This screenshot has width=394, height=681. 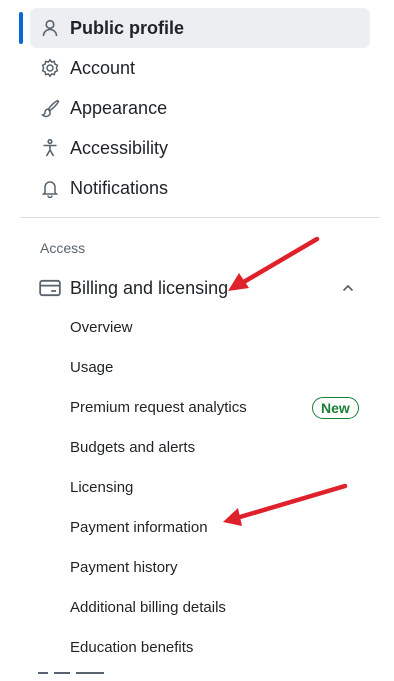 What do you see at coordinates (119, 107) in the screenshot?
I see `sidebar-item-label: Appearance` at bounding box center [119, 107].